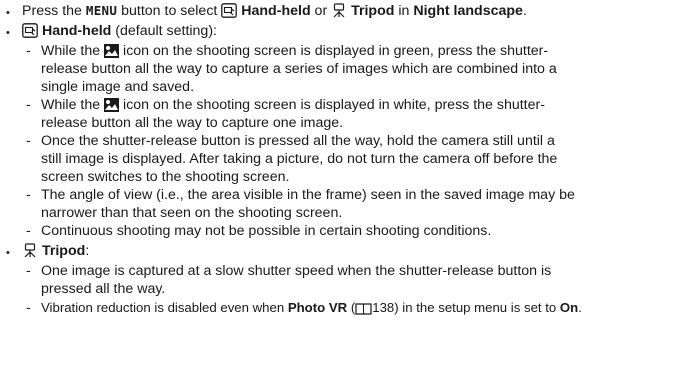  Describe the element at coordinates (103, 289) in the screenshot. I see `list-item-continued: pressed all the way.` at that location.